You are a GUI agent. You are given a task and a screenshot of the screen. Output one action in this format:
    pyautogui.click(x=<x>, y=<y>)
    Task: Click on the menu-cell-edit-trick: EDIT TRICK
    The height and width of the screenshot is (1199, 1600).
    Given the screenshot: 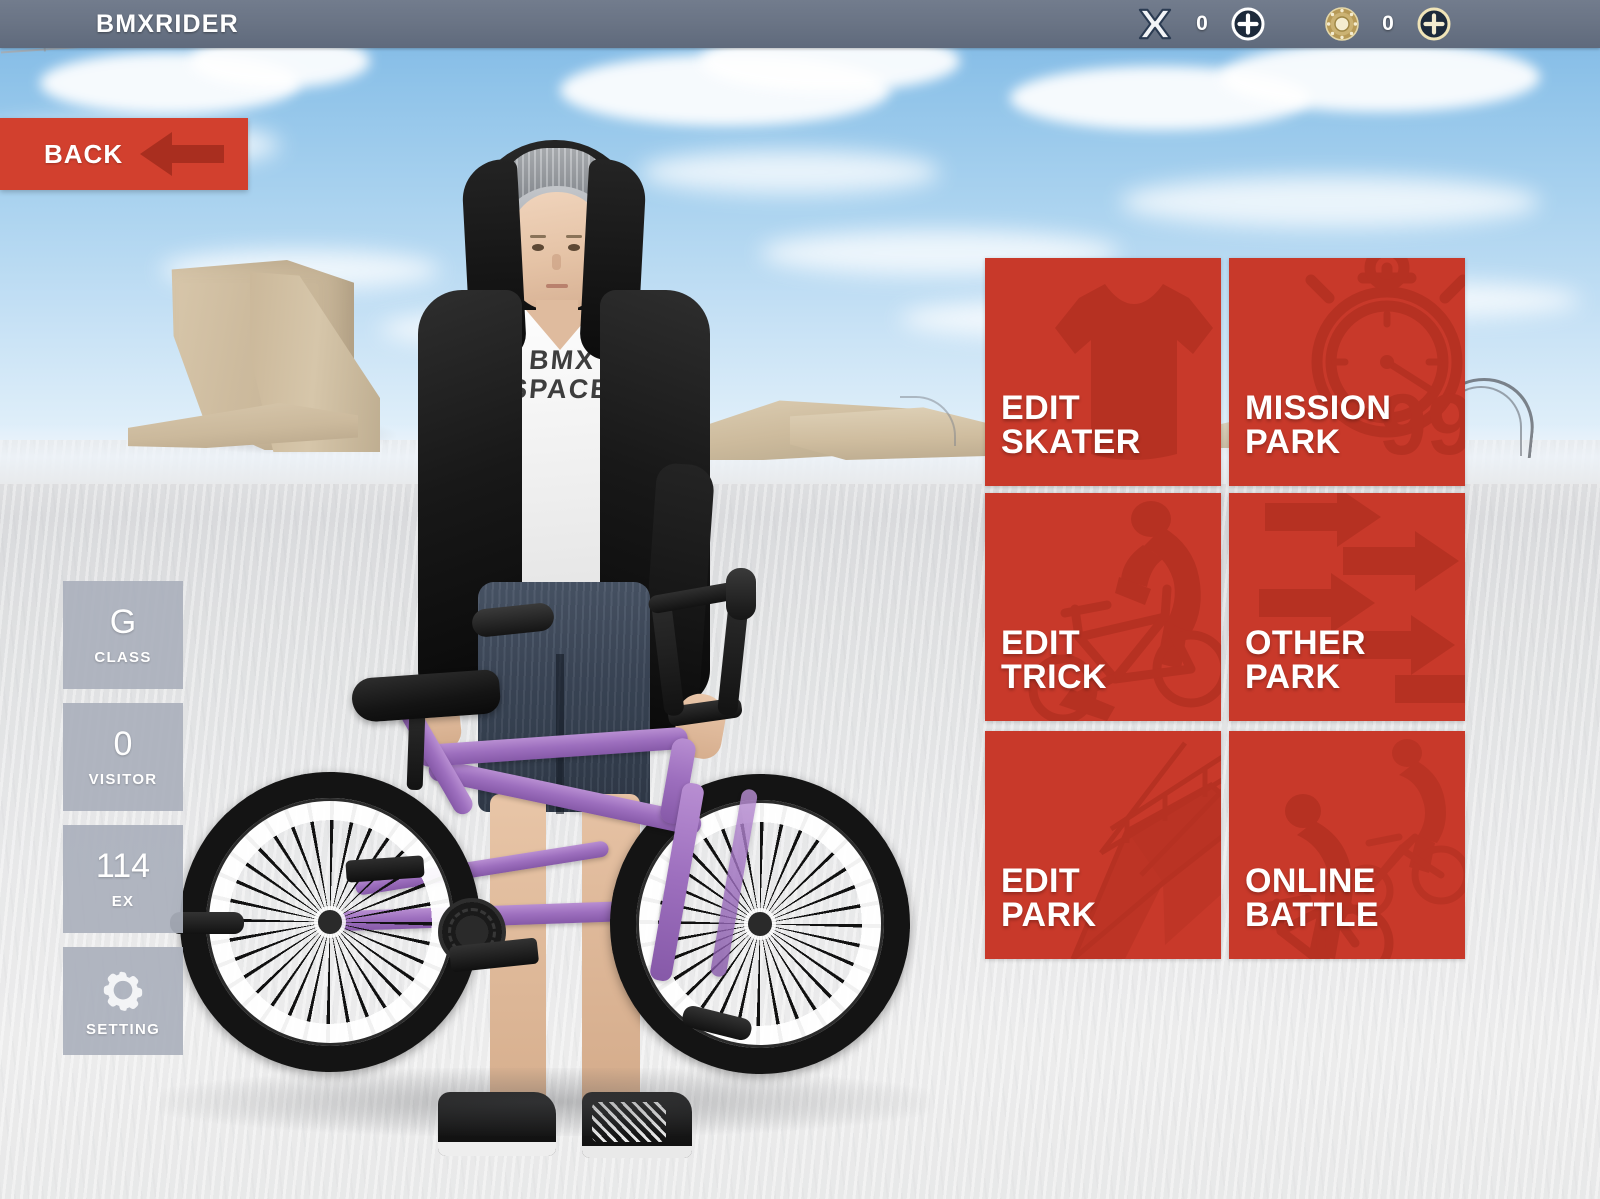 What is the action you would take?
    pyautogui.click(x=1107, y=612)
    